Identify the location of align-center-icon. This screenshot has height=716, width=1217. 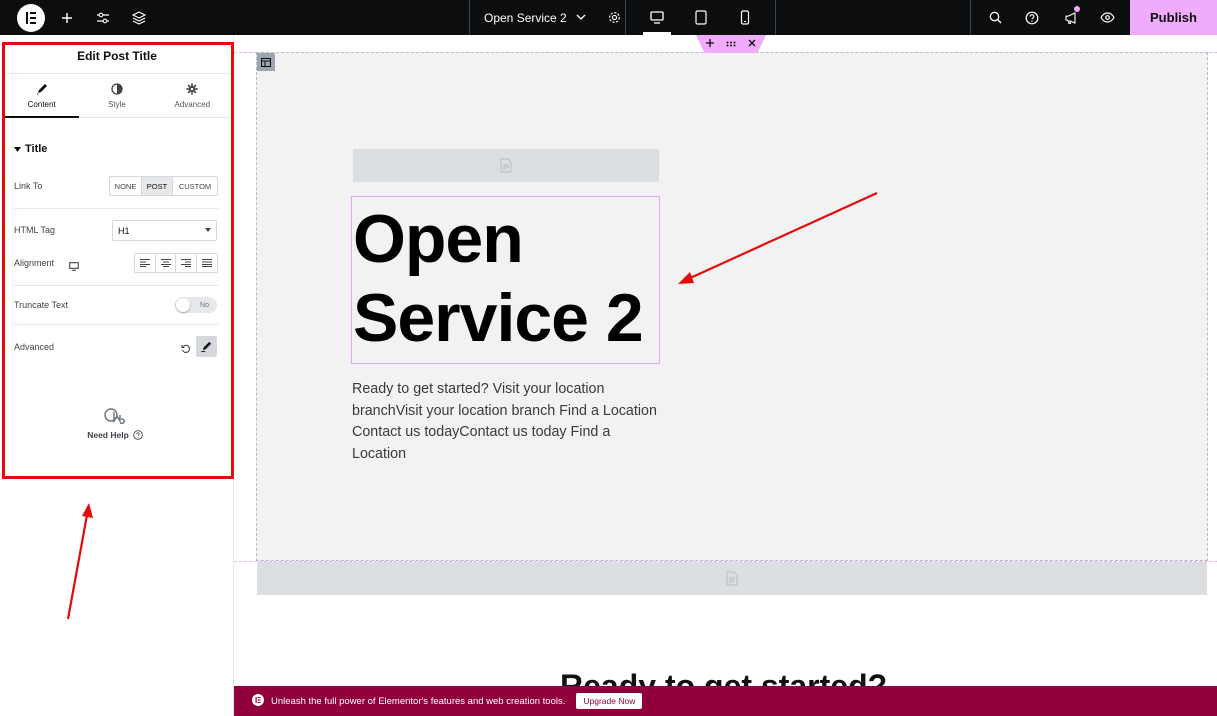
(166, 263).